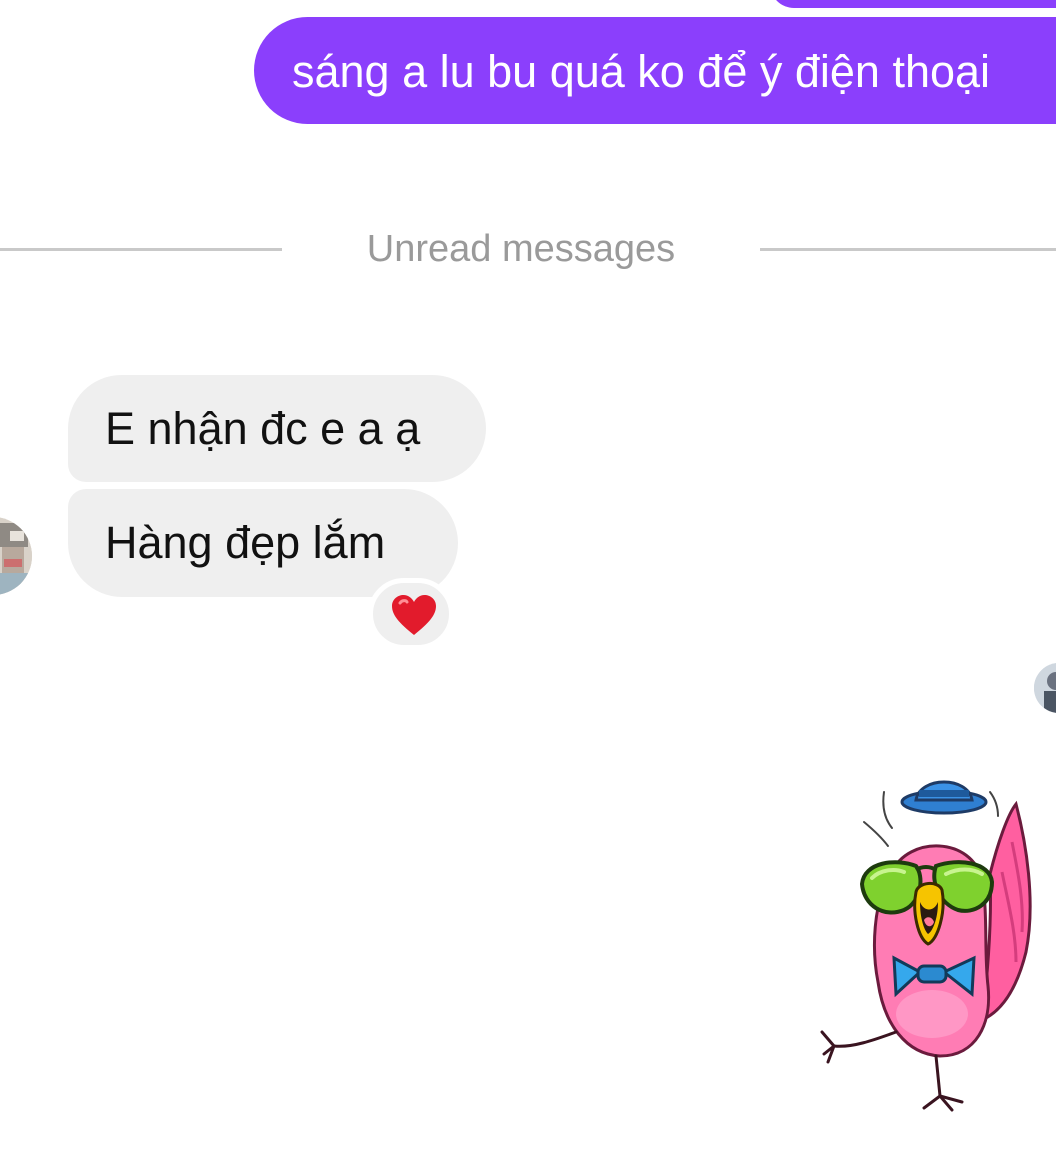 This screenshot has height=1155, width=1056. I want to click on contact-avatar, so click(16, 556).